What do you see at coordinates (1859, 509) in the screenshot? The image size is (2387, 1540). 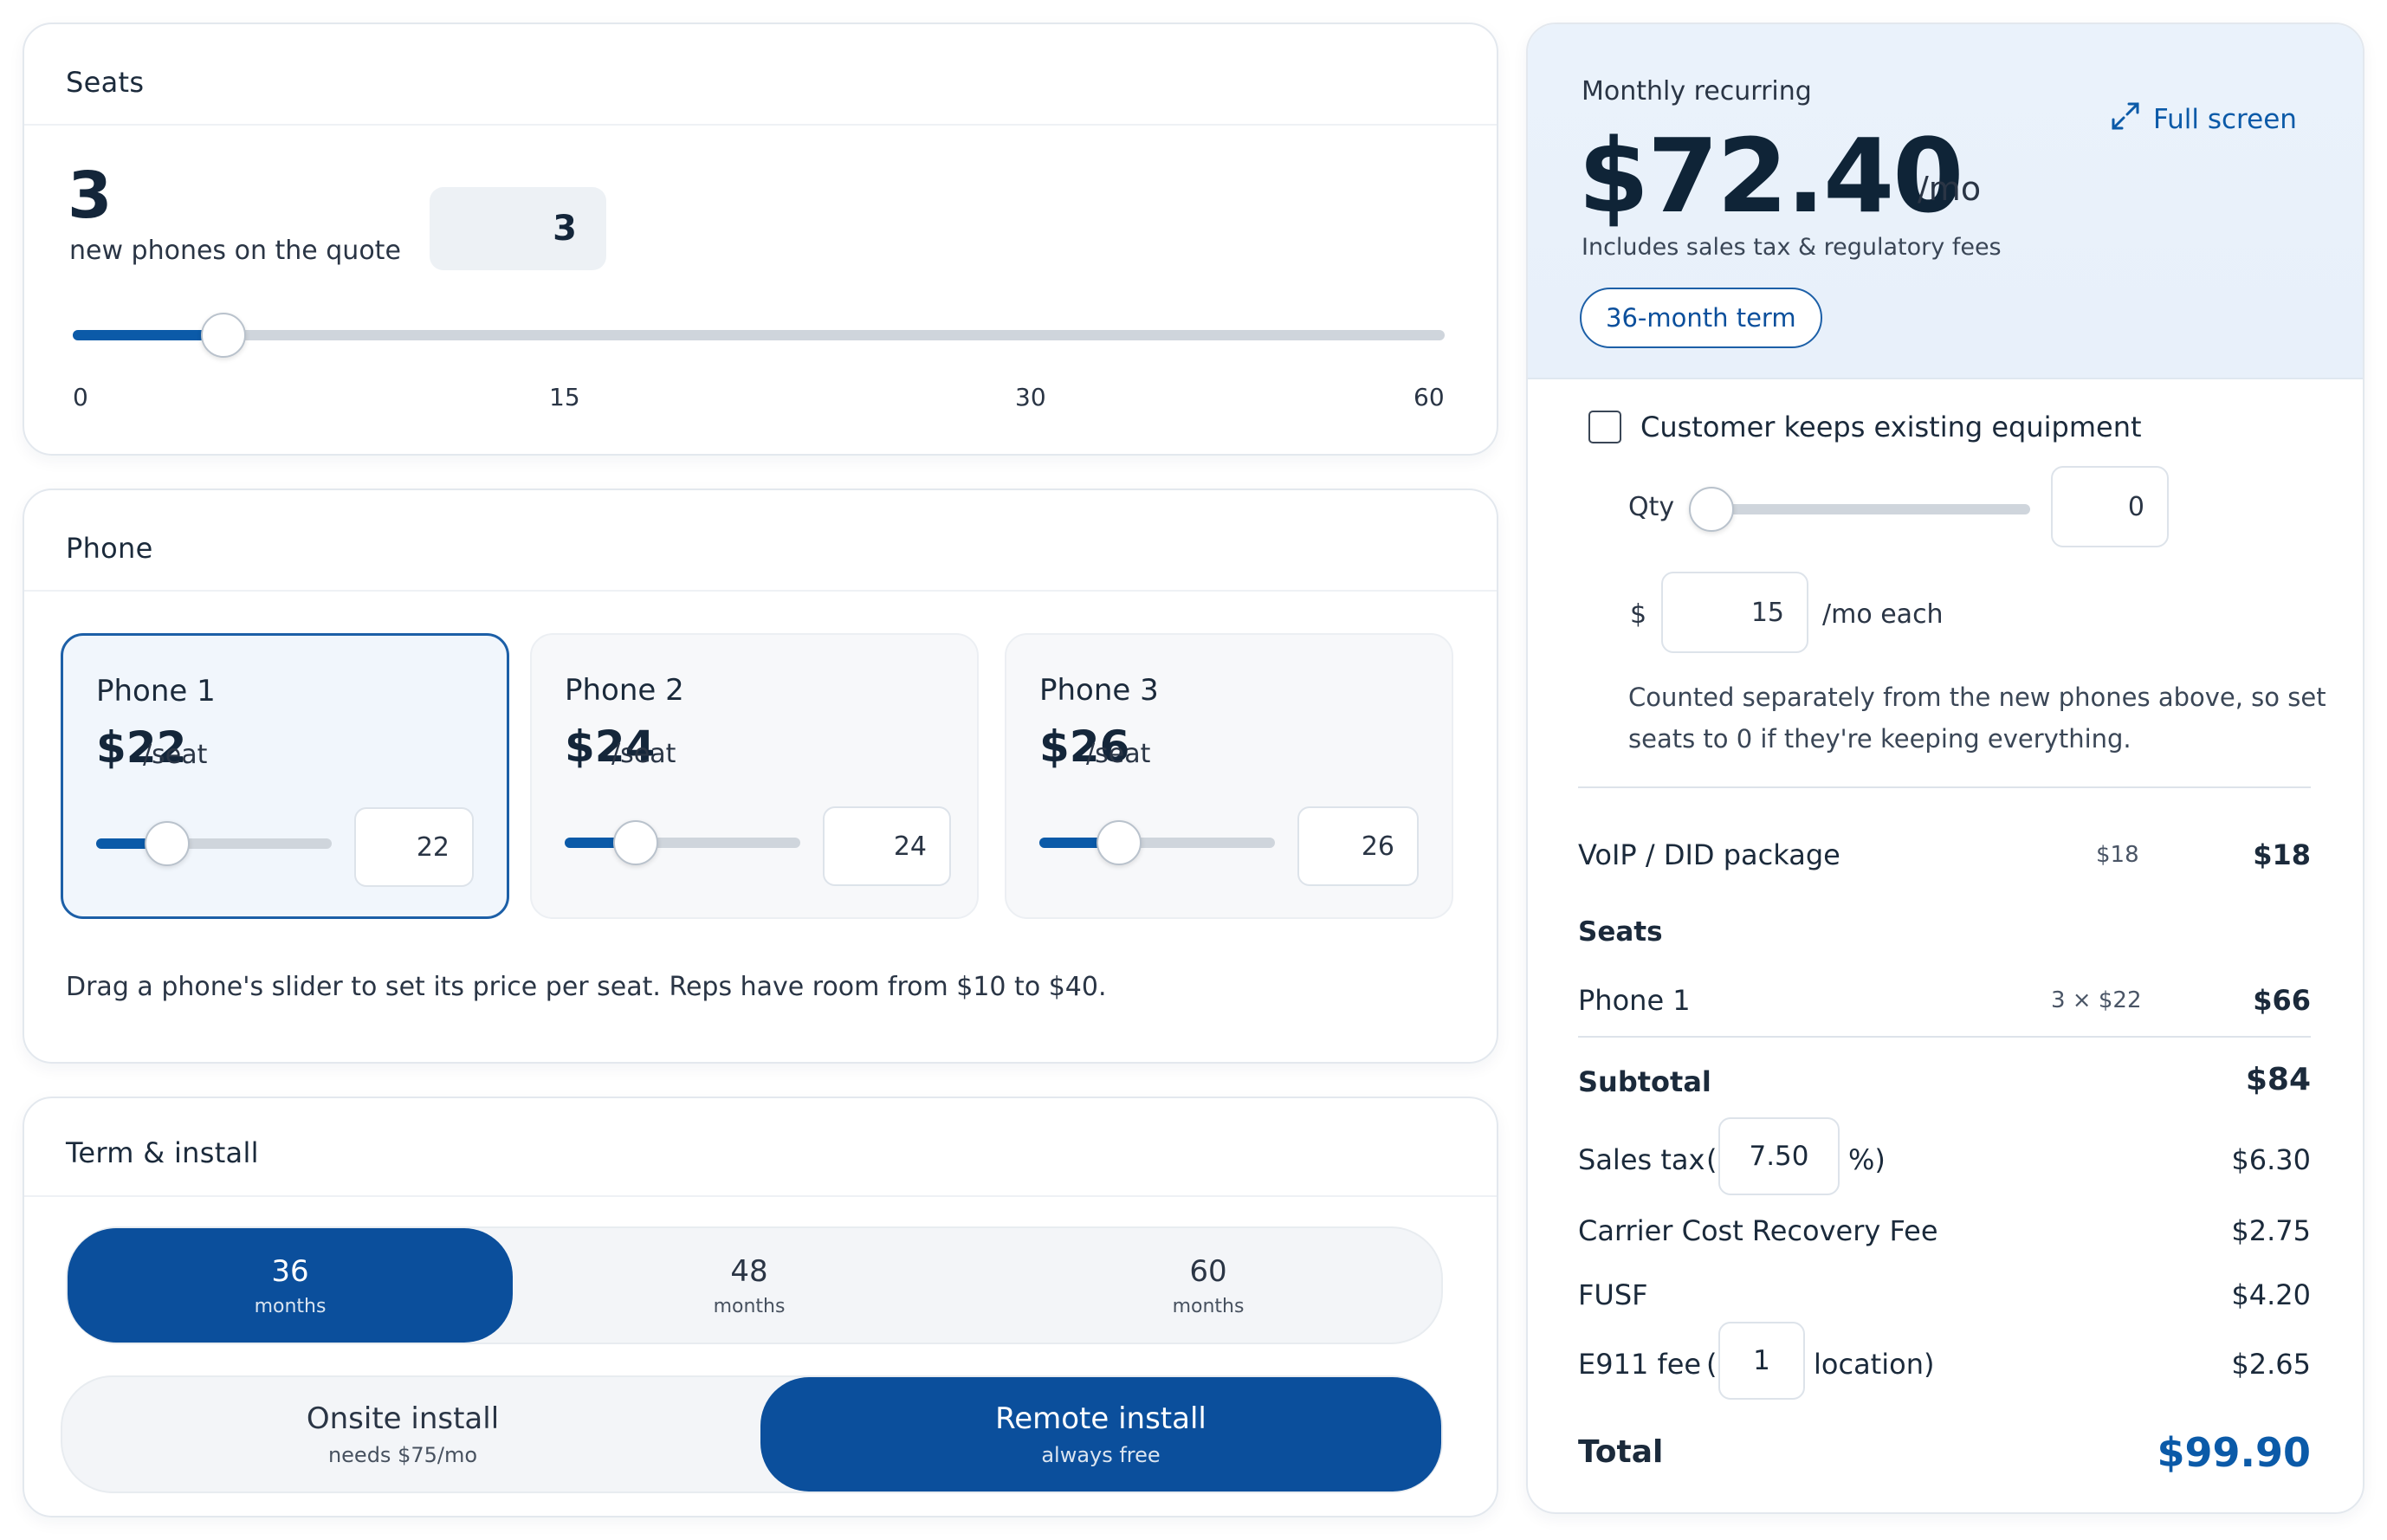 I see `qty-slider` at bounding box center [1859, 509].